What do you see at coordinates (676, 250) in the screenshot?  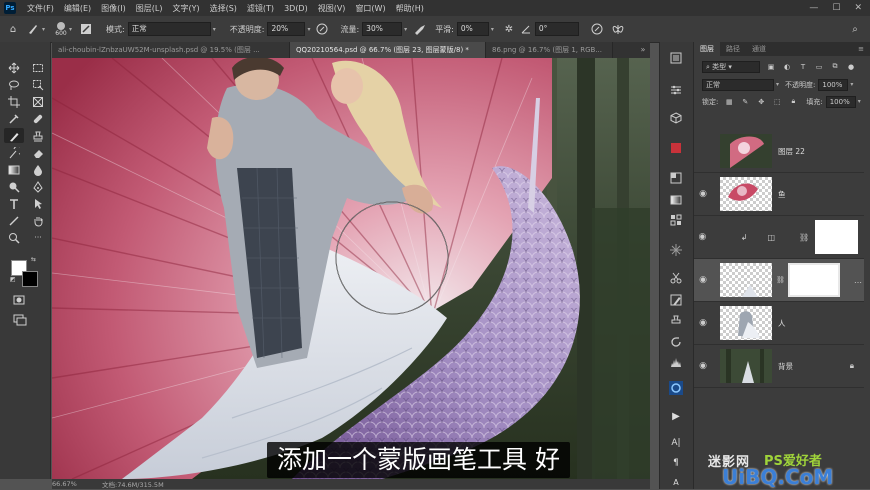 I see `brush-settings-panel-button` at bounding box center [676, 250].